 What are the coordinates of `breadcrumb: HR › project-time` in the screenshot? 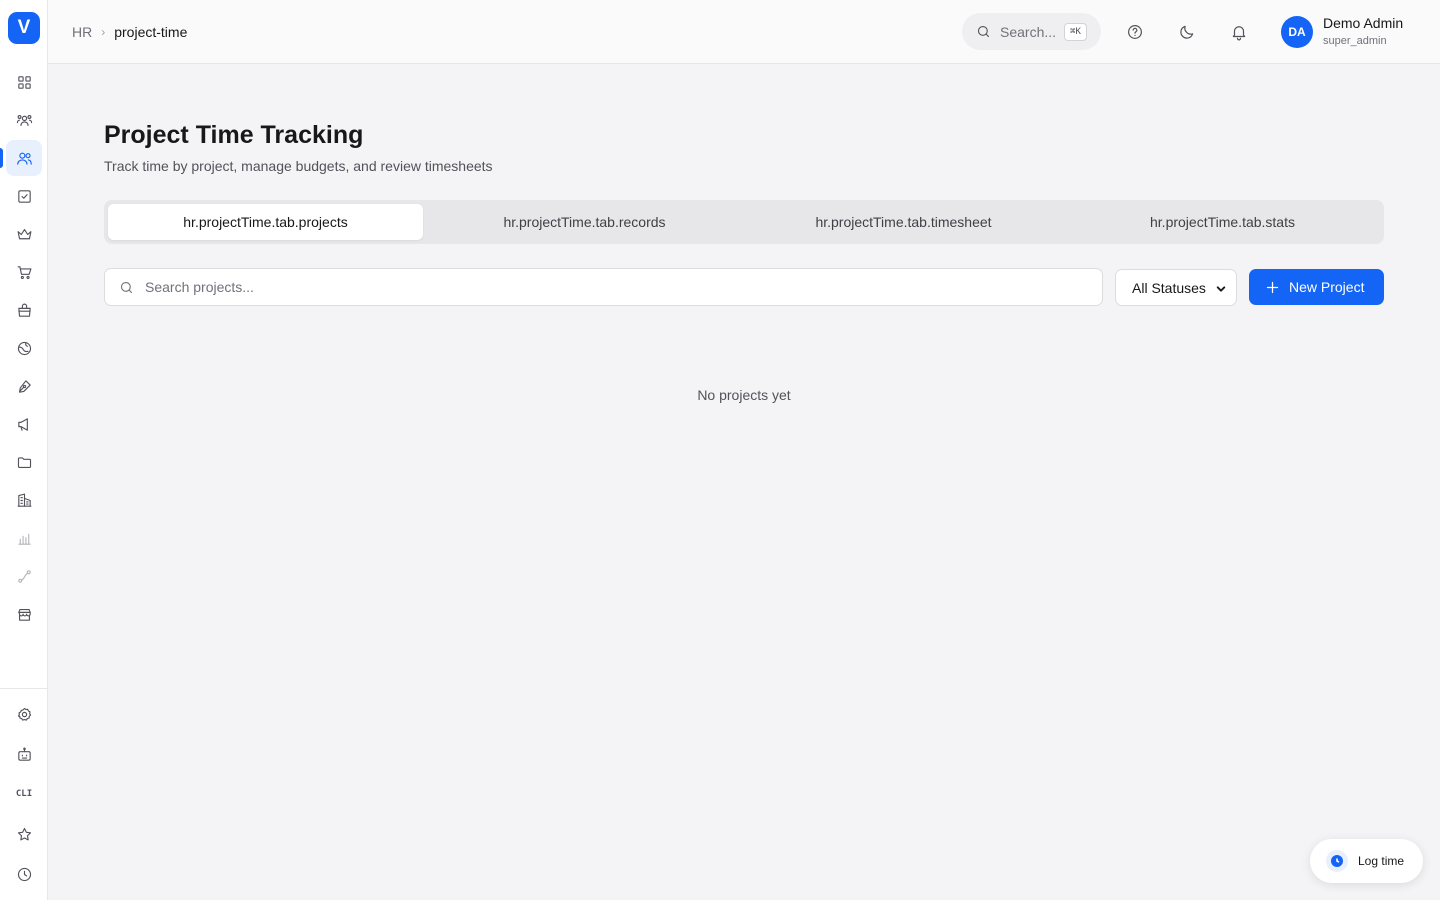 It's located at (129, 32).